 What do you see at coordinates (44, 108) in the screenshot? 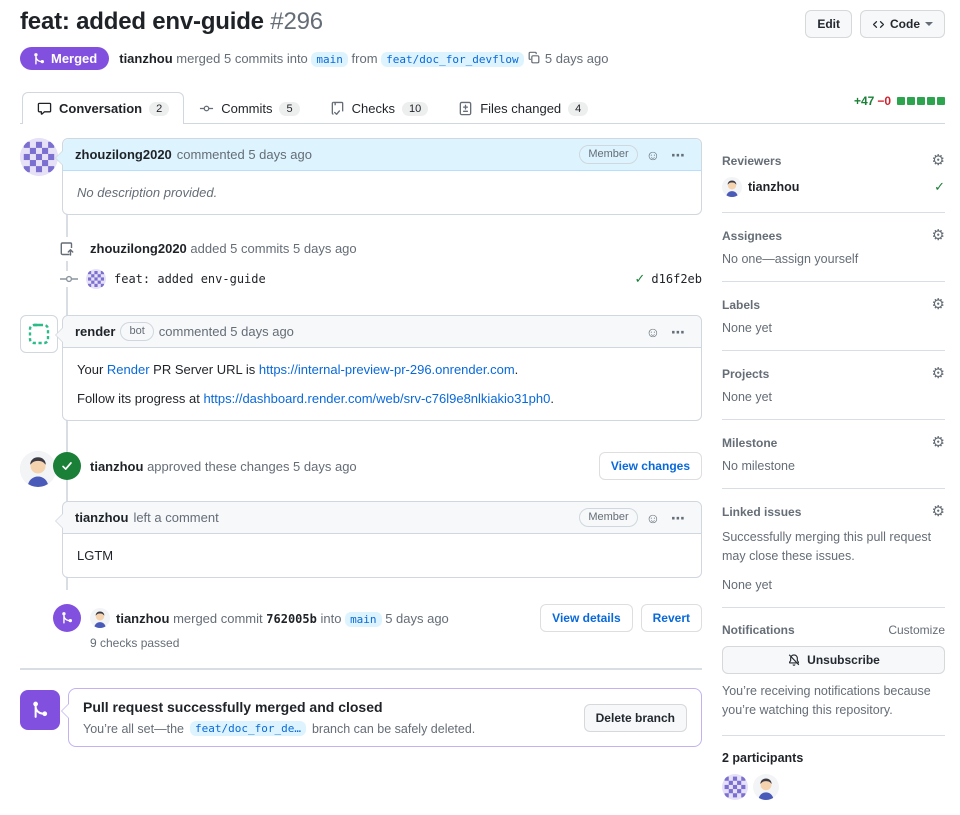
I see `comment-icon` at bounding box center [44, 108].